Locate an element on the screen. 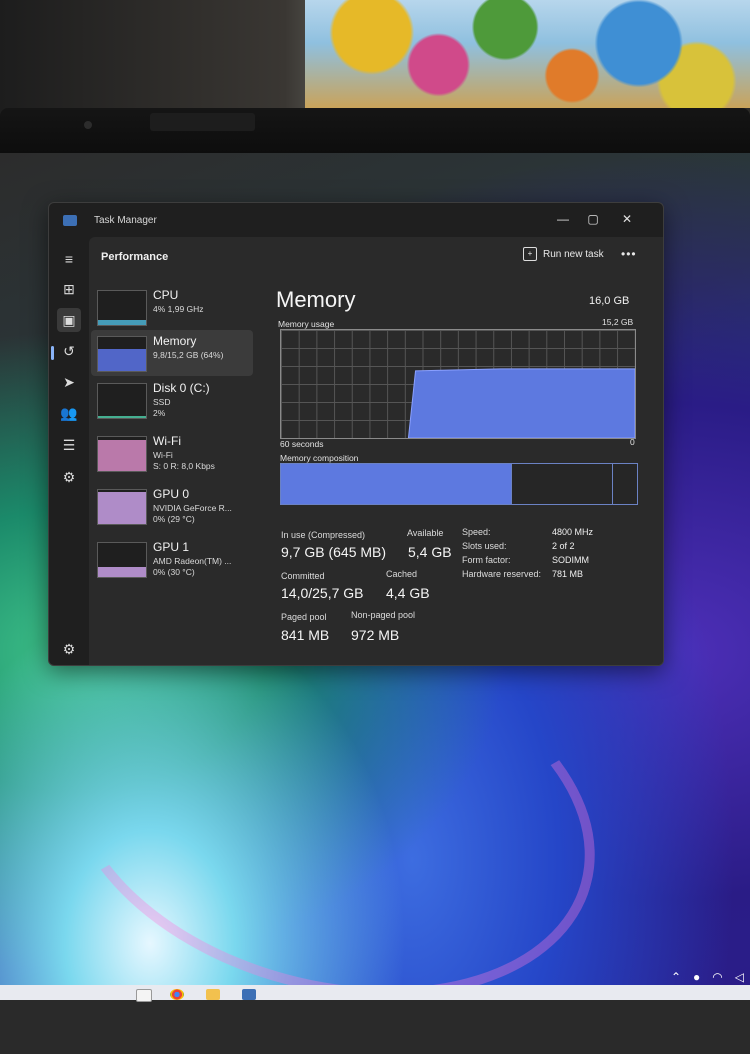 The width and height of the screenshot is (750, 1054). memory-usage-area is located at coordinates (521, 403).